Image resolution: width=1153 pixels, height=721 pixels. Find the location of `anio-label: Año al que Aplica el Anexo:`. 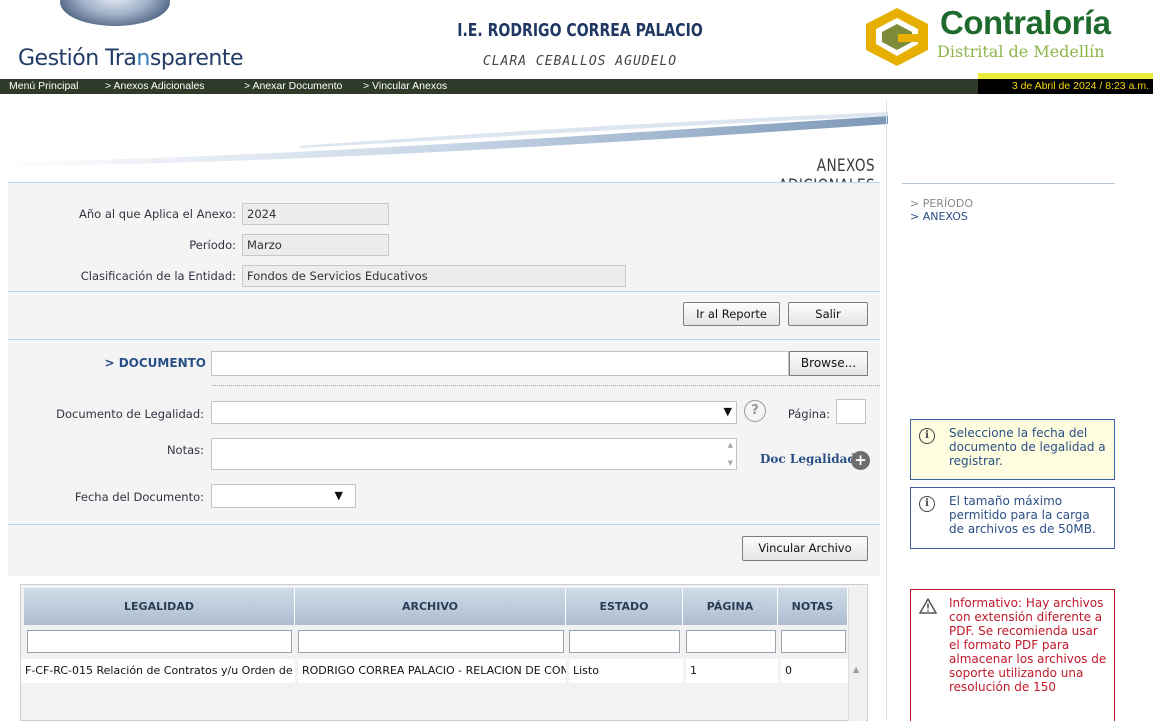

anio-label: Año al que Aplica el Anexo: is located at coordinates (157, 214).